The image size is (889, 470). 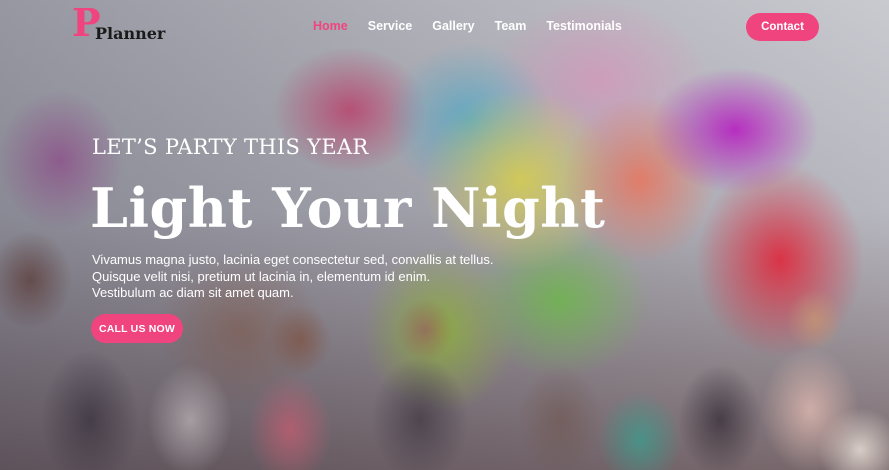 What do you see at coordinates (330, 26) in the screenshot?
I see `nav-item-home: Home` at bounding box center [330, 26].